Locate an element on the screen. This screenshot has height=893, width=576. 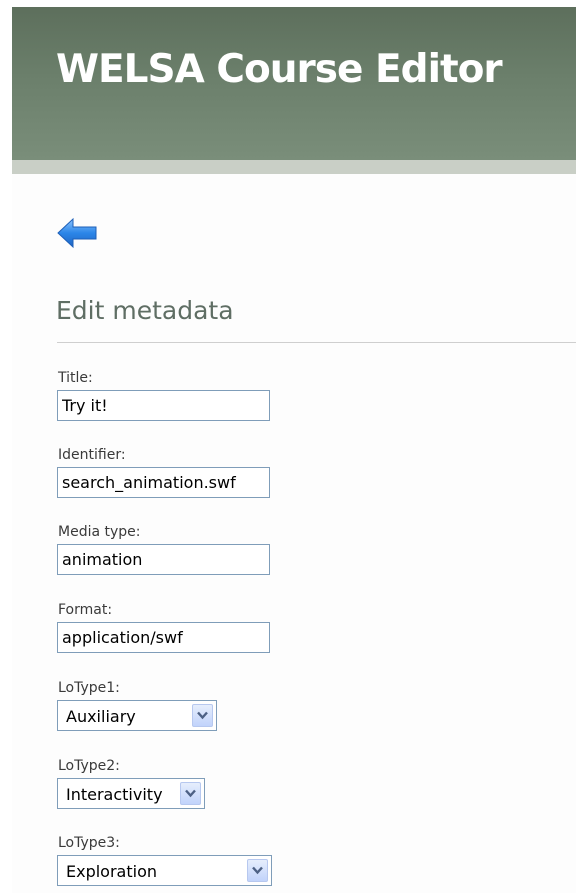
media-type-label: Media type: is located at coordinates (99, 532).